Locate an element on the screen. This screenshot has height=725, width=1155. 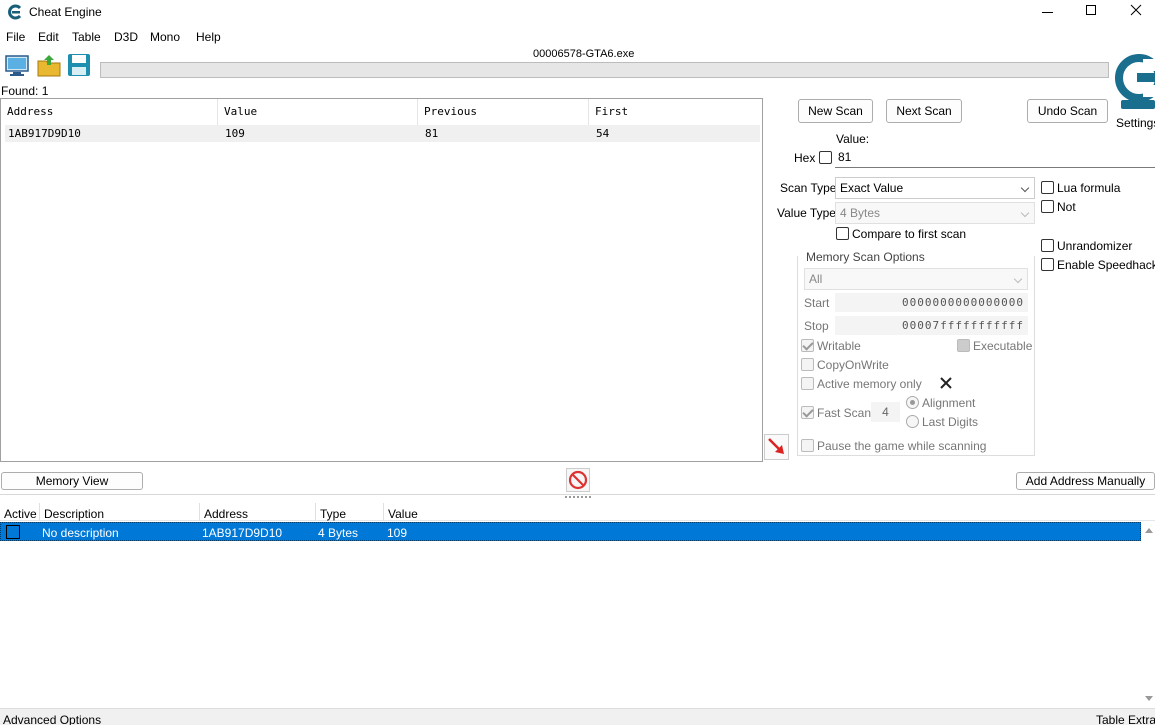
value-type-value: 4 Bytes is located at coordinates (860, 213).